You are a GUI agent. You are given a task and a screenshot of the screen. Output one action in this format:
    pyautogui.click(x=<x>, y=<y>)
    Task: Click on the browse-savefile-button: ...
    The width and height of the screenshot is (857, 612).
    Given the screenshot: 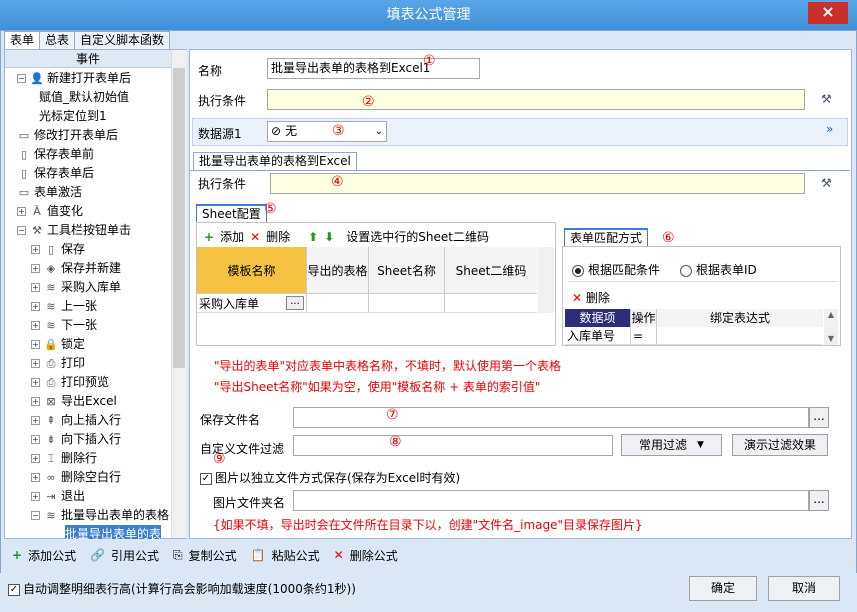 What is the action you would take?
    pyautogui.click(x=819, y=417)
    